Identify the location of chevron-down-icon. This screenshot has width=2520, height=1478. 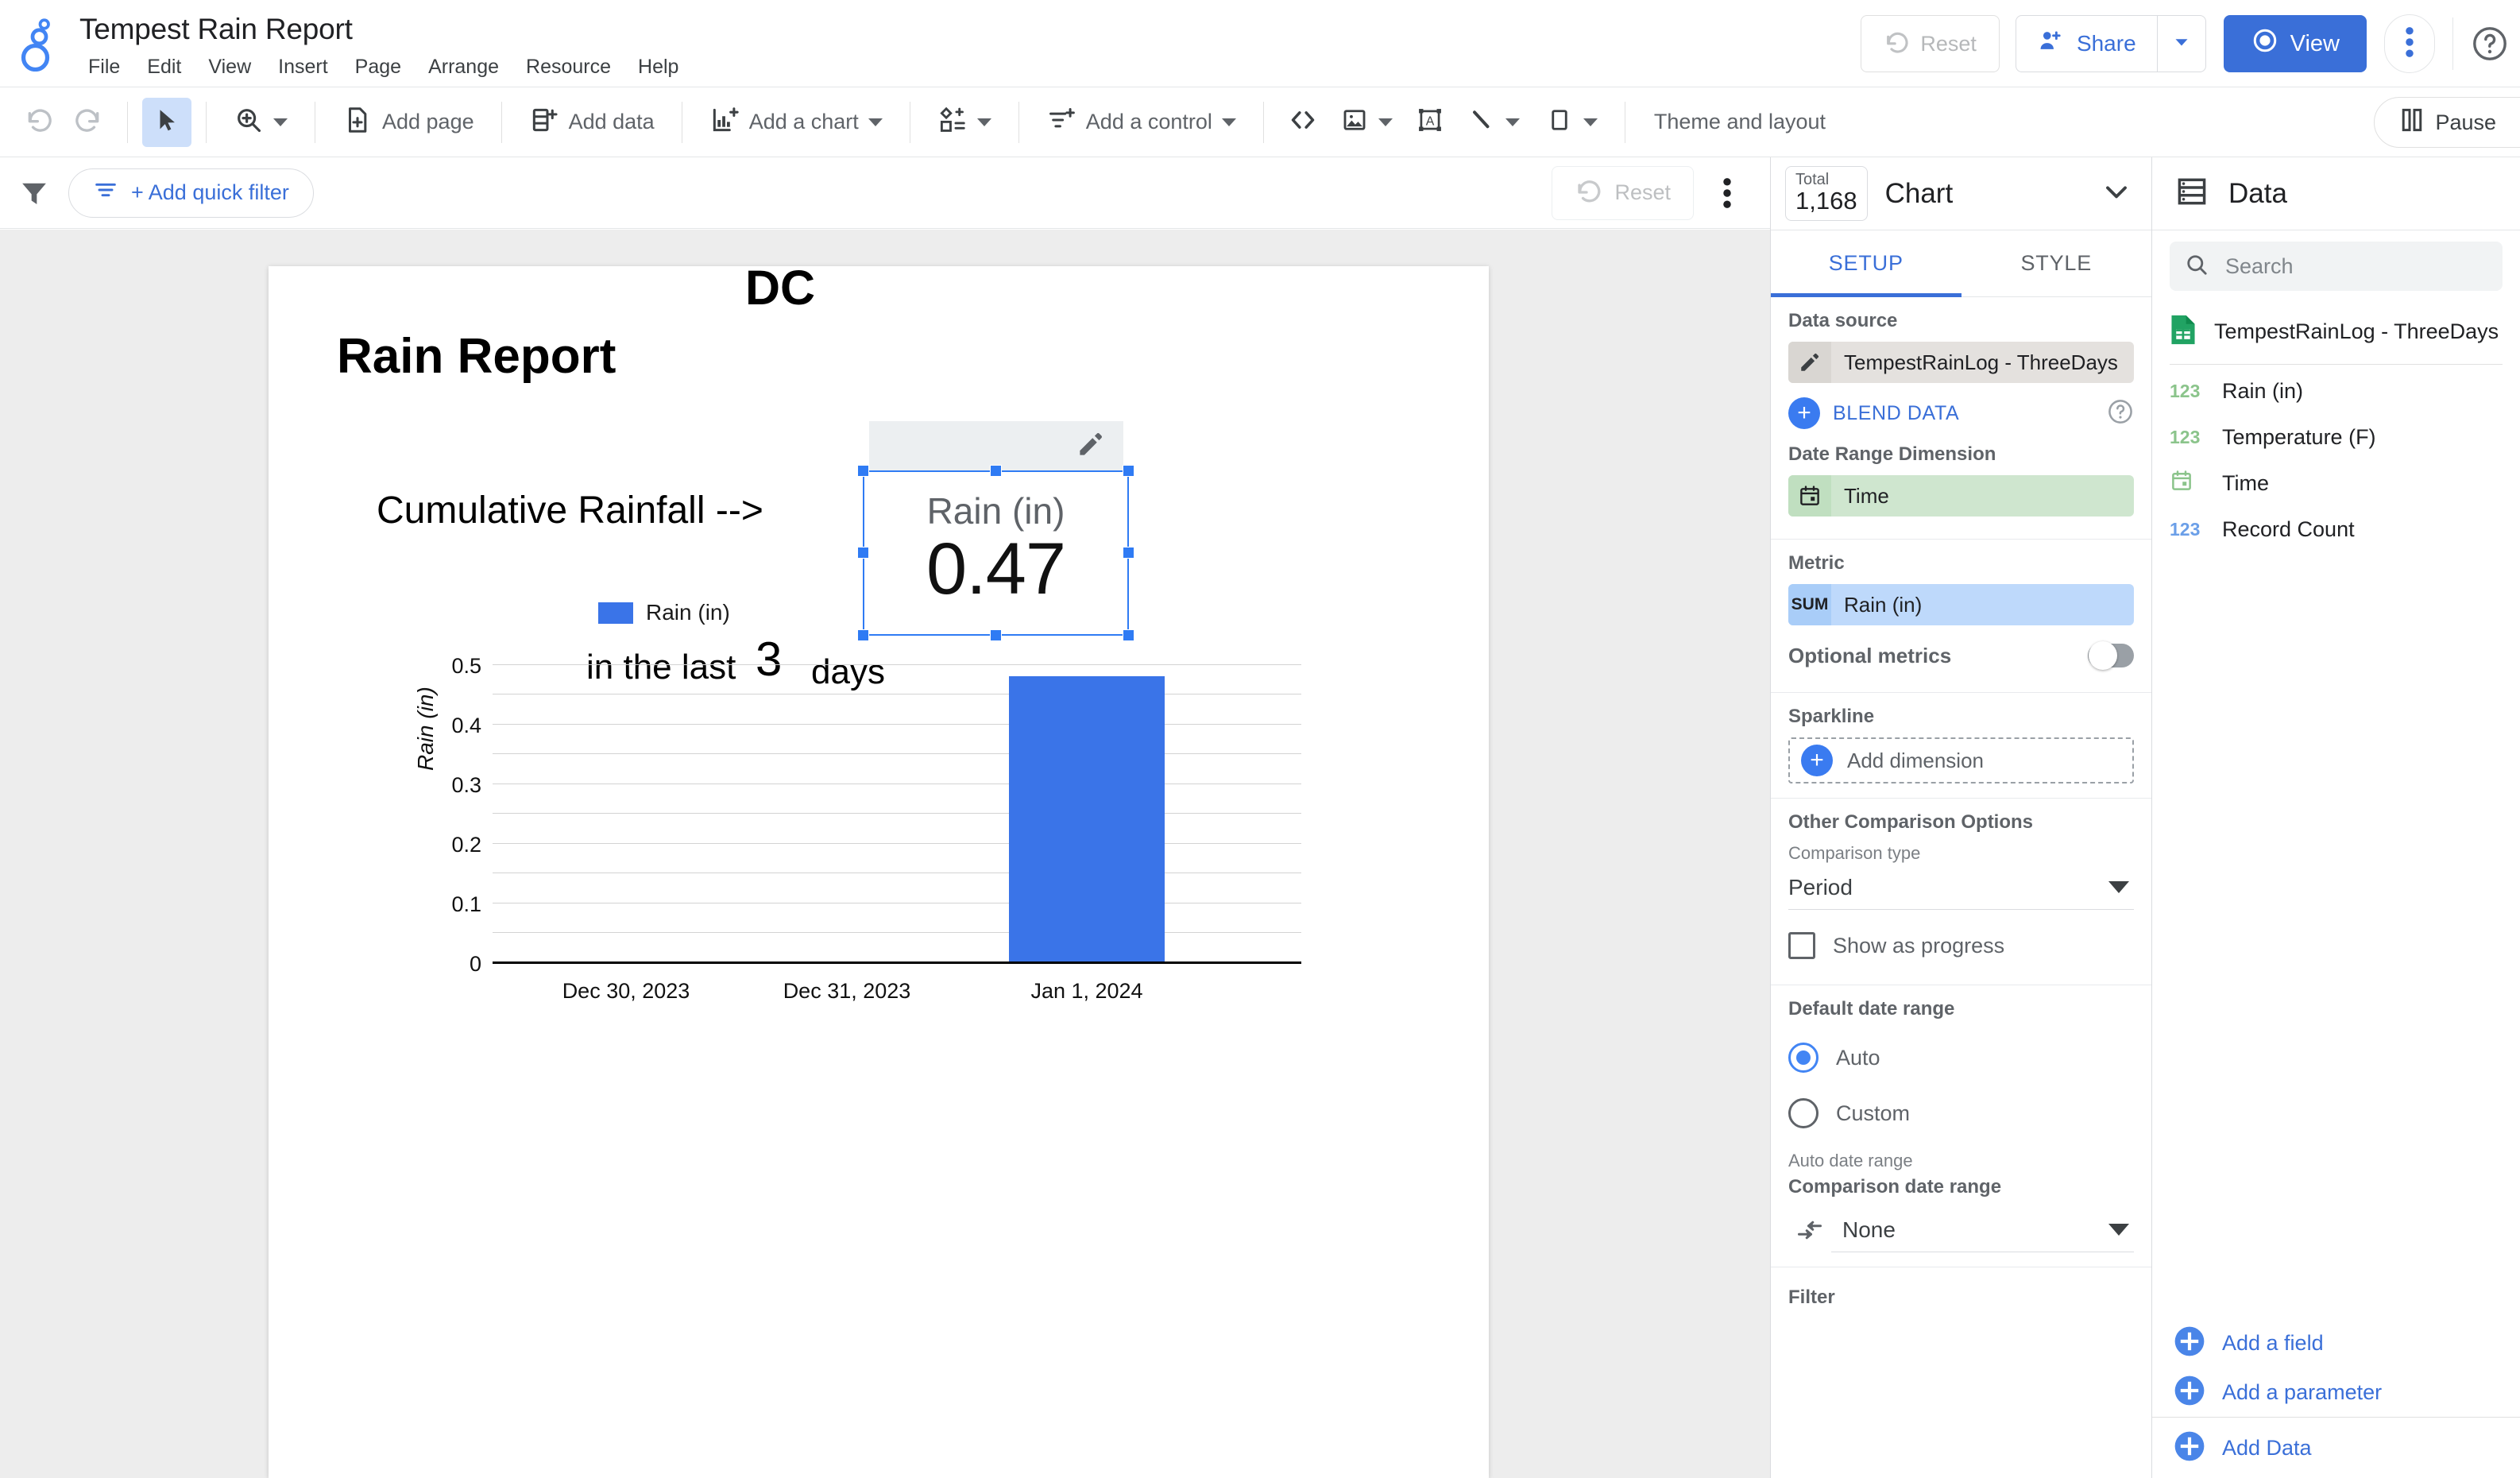
(2181, 45).